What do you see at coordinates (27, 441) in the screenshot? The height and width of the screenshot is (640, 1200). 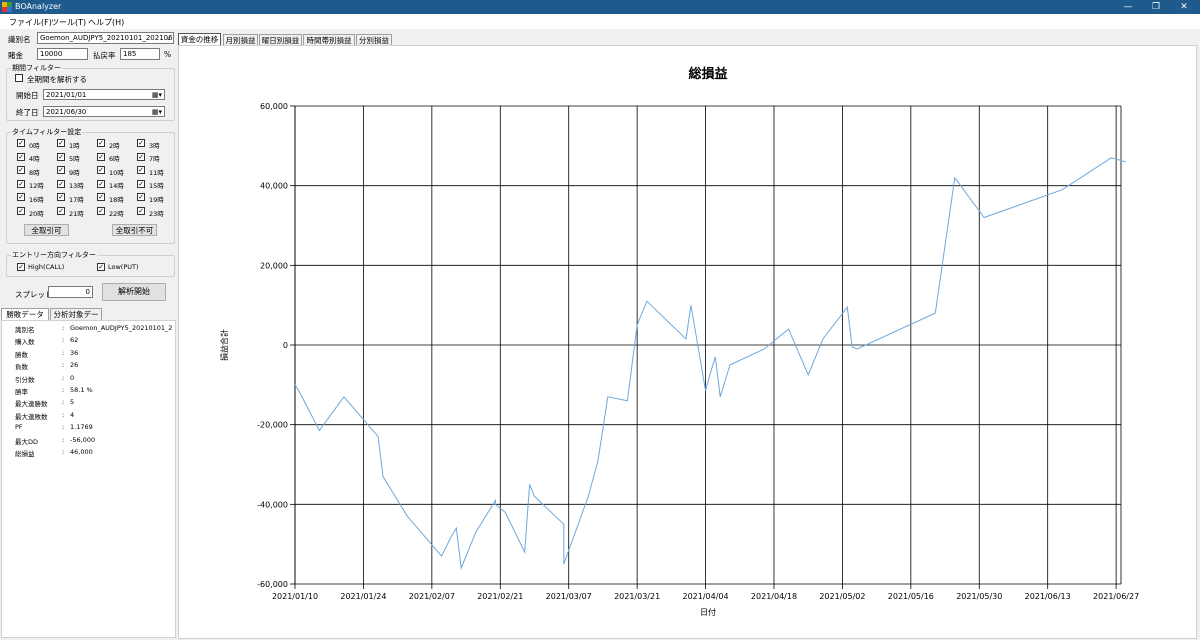 I see `stat-key: 最大DD` at bounding box center [27, 441].